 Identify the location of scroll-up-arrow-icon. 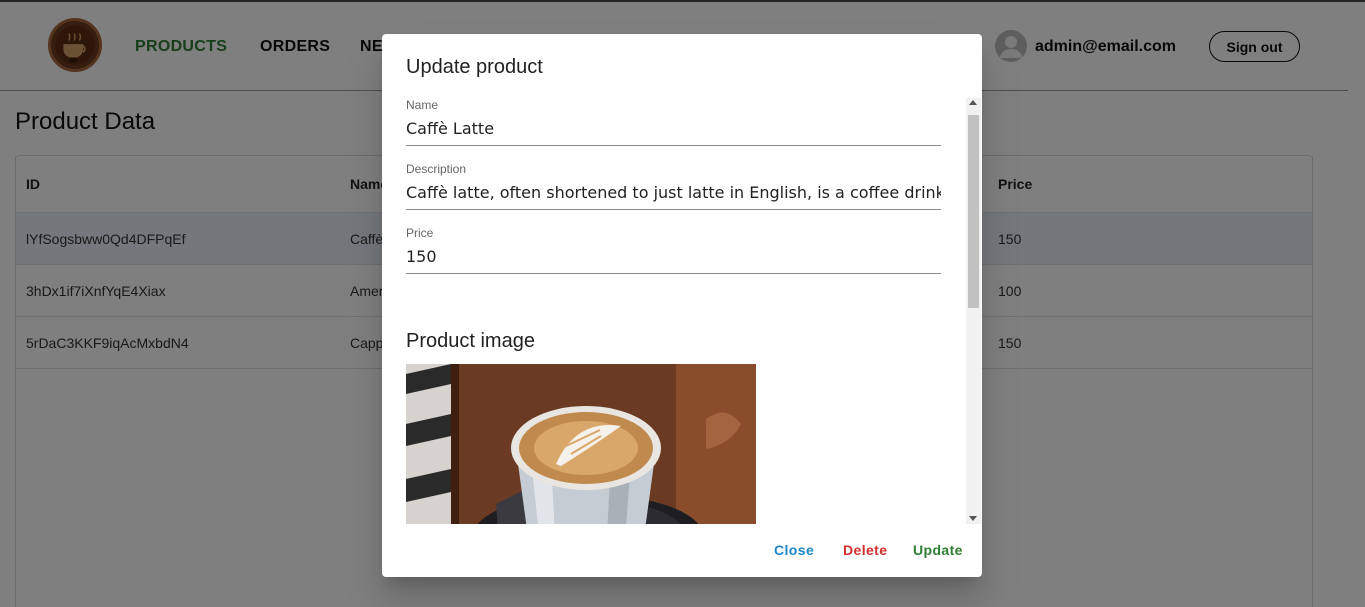
(973, 102).